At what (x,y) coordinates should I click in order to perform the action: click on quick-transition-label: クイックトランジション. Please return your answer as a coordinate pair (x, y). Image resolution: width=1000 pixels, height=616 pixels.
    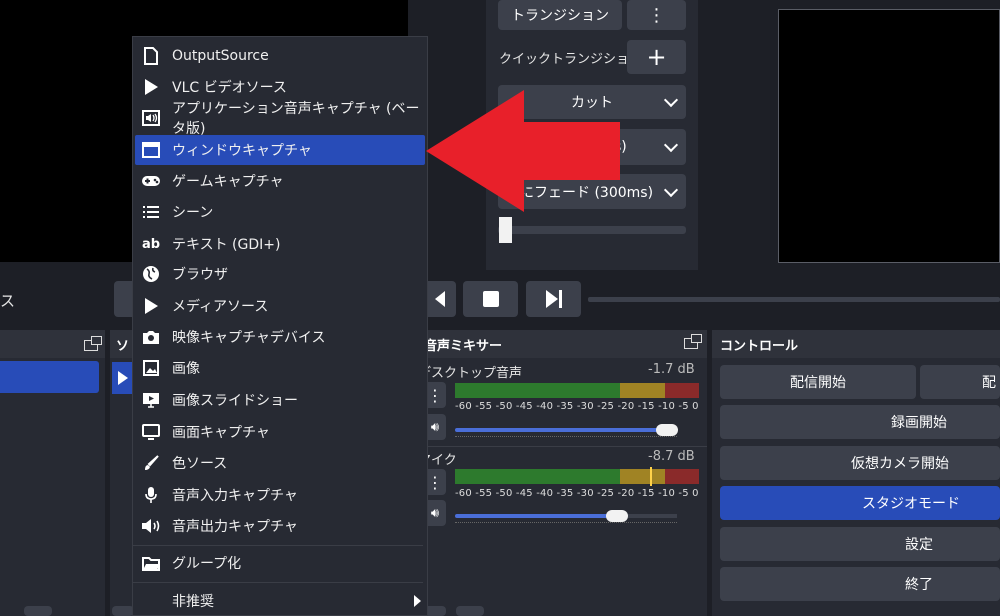
    Looking at the image, I should click on (571, 59).